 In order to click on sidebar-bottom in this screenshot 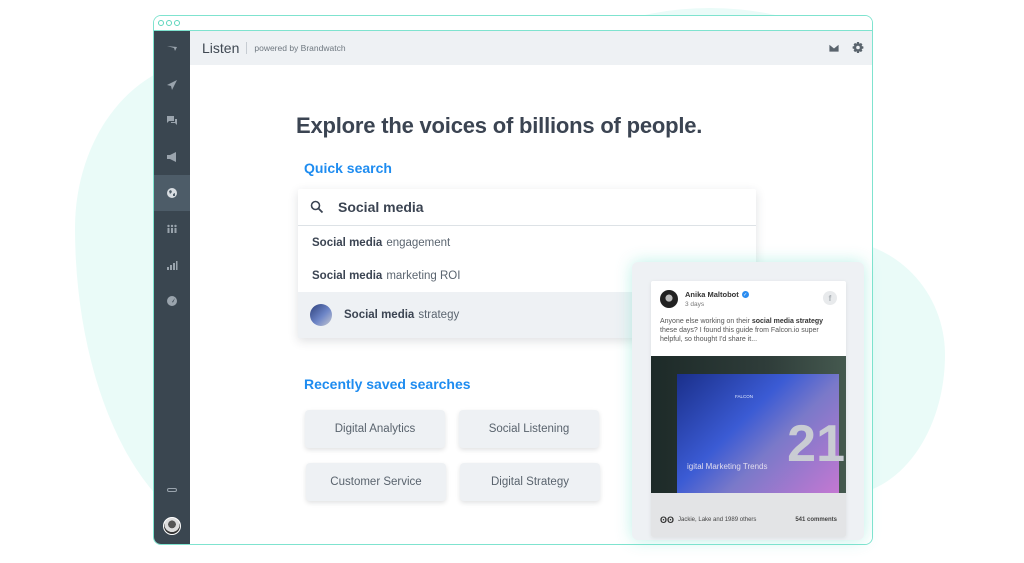, I will do `click(172, 508)`.